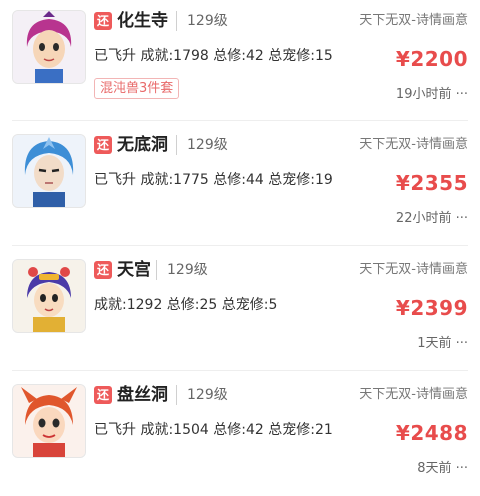 The image size is (480, 496). What do you see at coordinates (442, 469) in the screenshot?
I see `listed-time: 8天前 ···` at bounding box center [442, 469].